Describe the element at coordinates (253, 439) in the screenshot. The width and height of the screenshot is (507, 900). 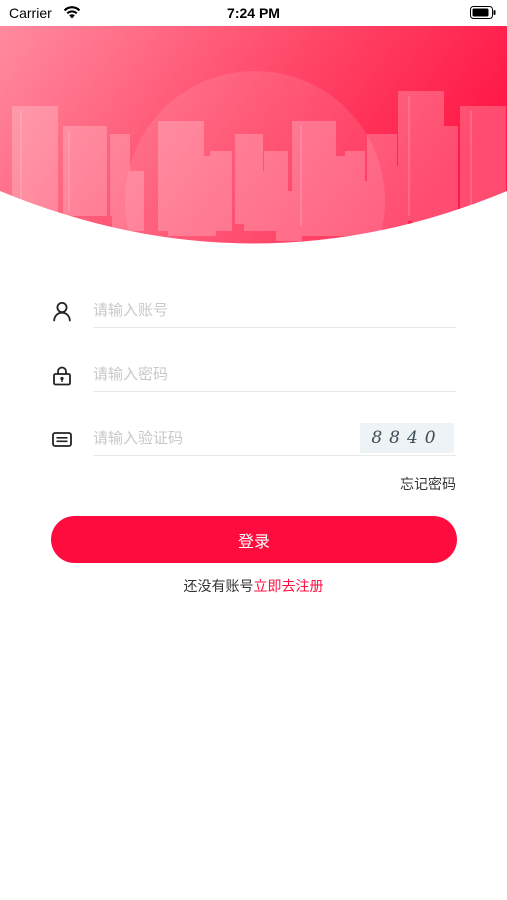
I see `captcha-row: 8840` at that location.